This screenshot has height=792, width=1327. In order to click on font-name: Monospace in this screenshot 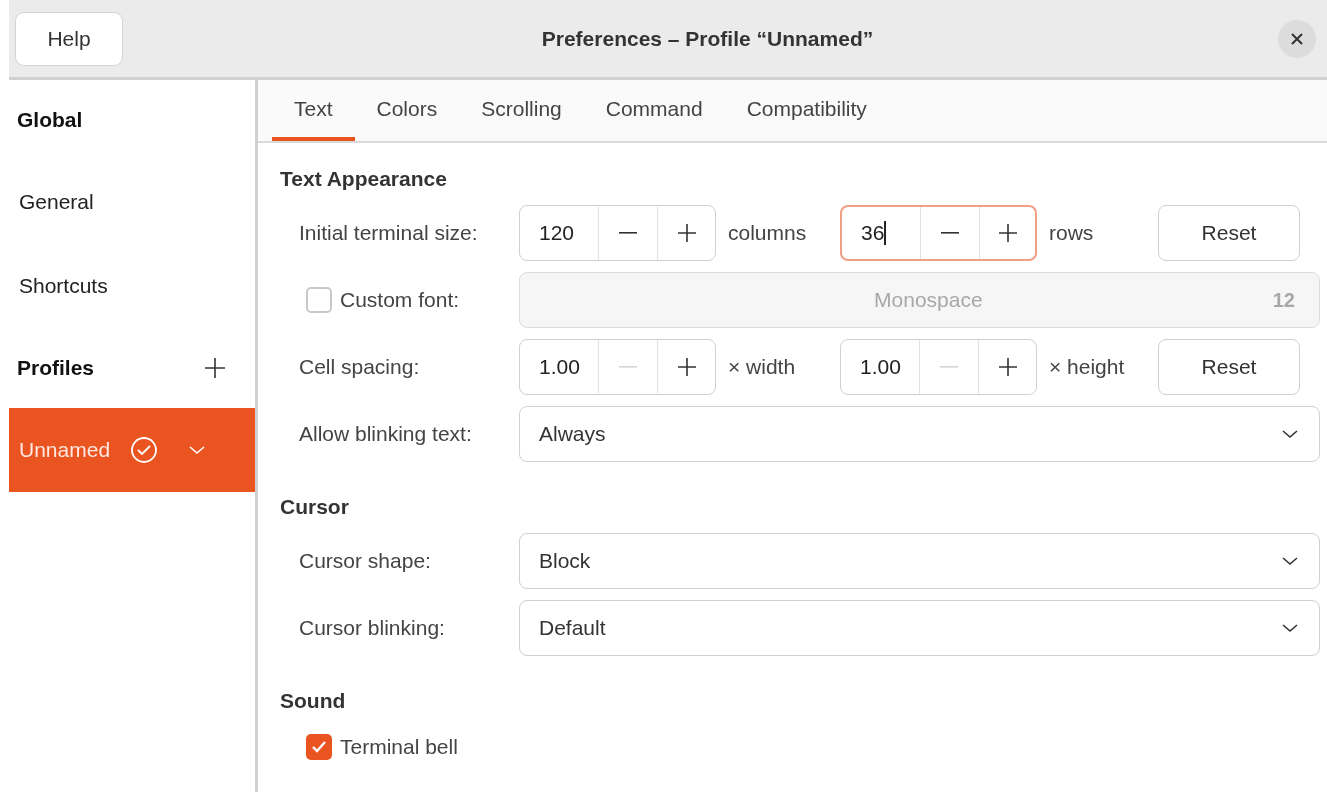, I will do `click(928, 299)`.